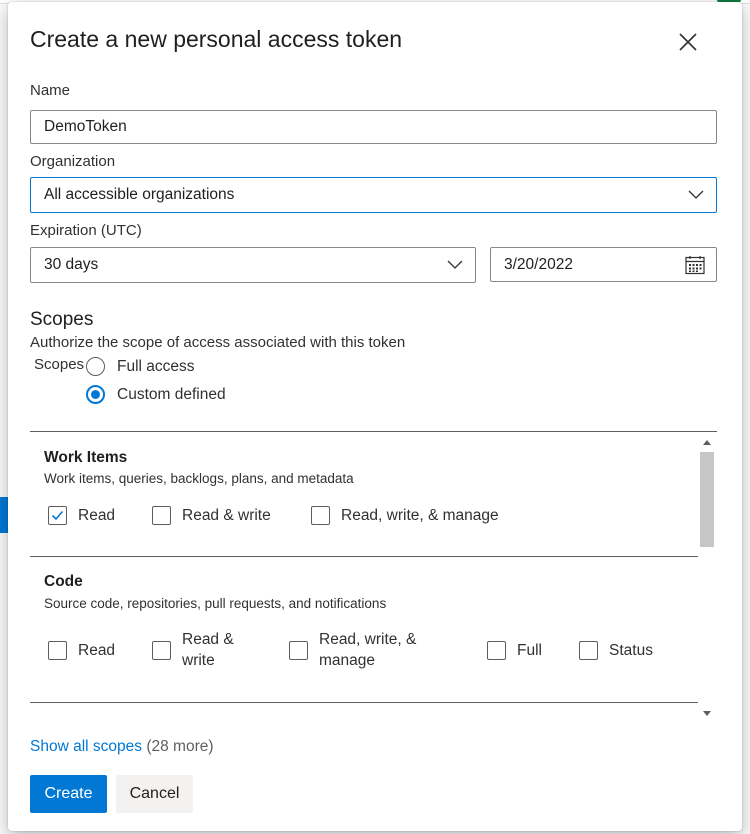 This screenshot has width=750, height=834. What do you see at coordinates (59, 364) in the screenshot?
I see `scopes-field-label: Scopes` at bounding box center [59, 364].